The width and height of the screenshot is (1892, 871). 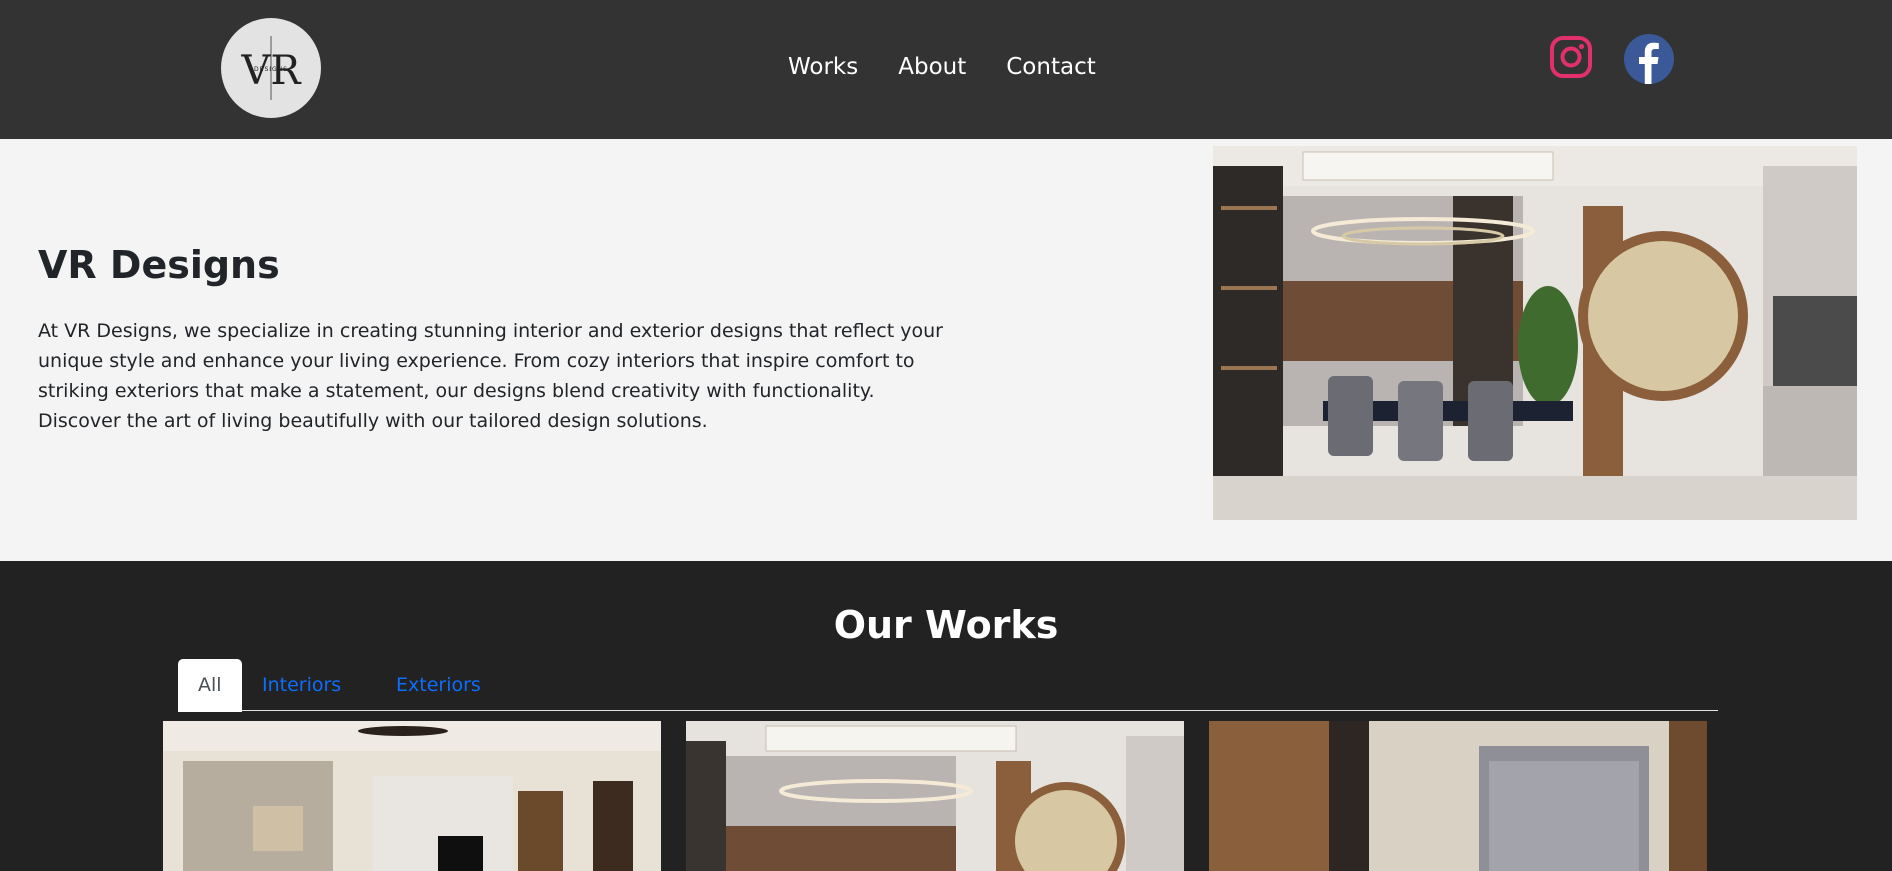 What do you see at coordinates (438, 685) in the screenshot?
I see `tab-exteriors: Exteriors` at bounding box center [438, 685].